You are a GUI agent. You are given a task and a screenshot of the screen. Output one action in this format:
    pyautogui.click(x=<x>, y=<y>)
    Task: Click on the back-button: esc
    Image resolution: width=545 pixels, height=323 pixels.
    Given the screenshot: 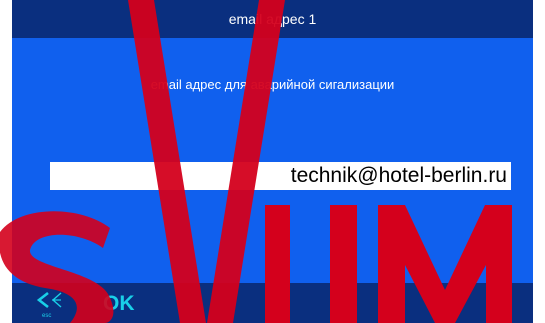 What is the action you would take?
    pyautogui.click(x=50, y=304)
    